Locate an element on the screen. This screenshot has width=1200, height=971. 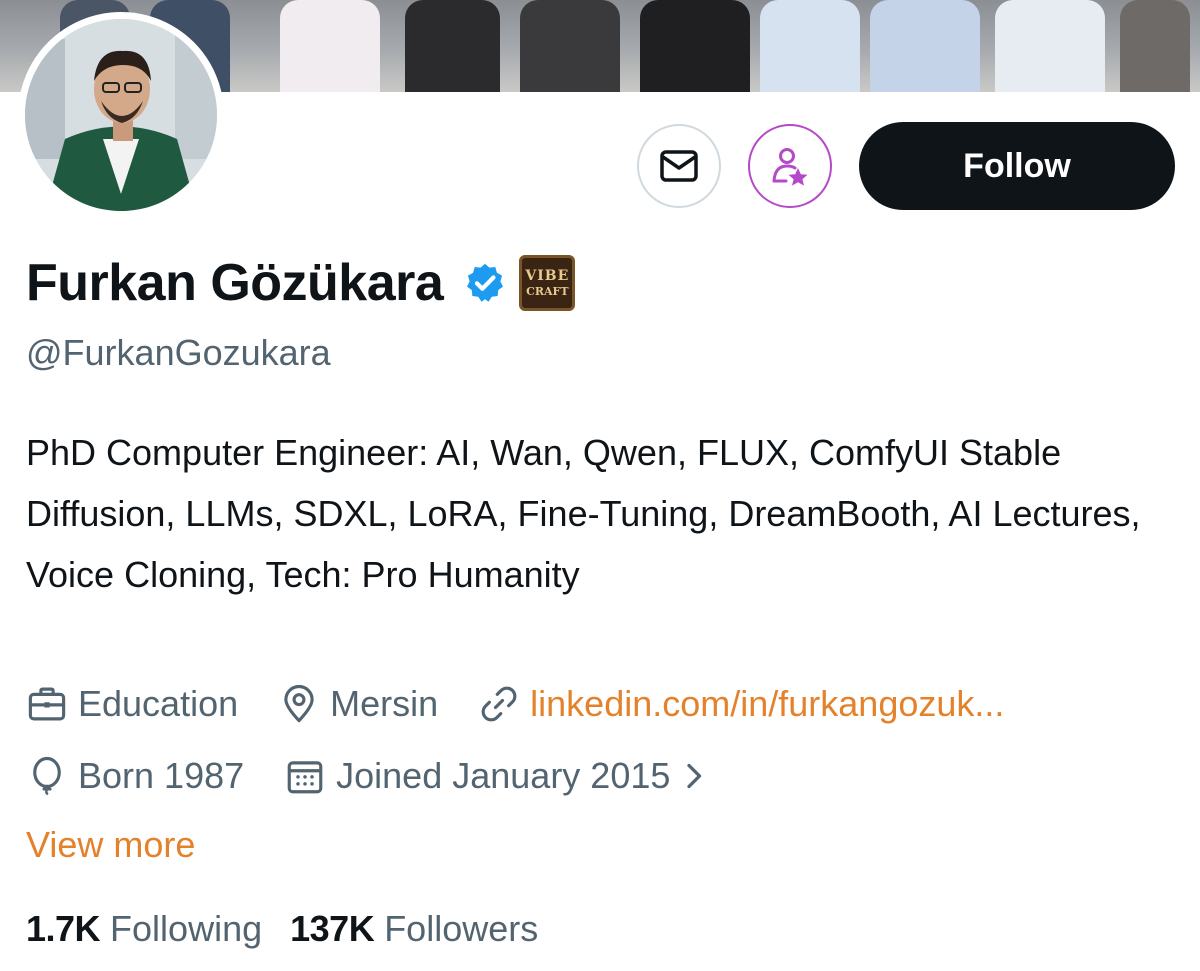
affiliate-badge: VIBE CRAFT is located at coordinates (547, 283).